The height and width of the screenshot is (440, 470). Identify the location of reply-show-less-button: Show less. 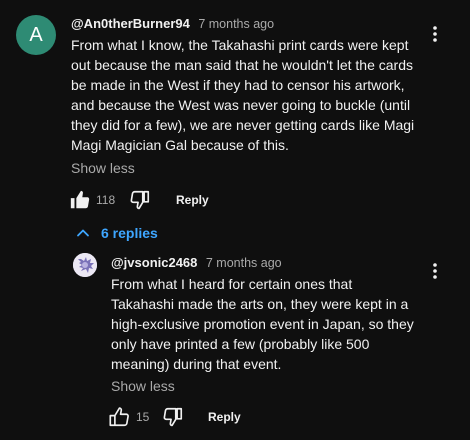
(143, 386).